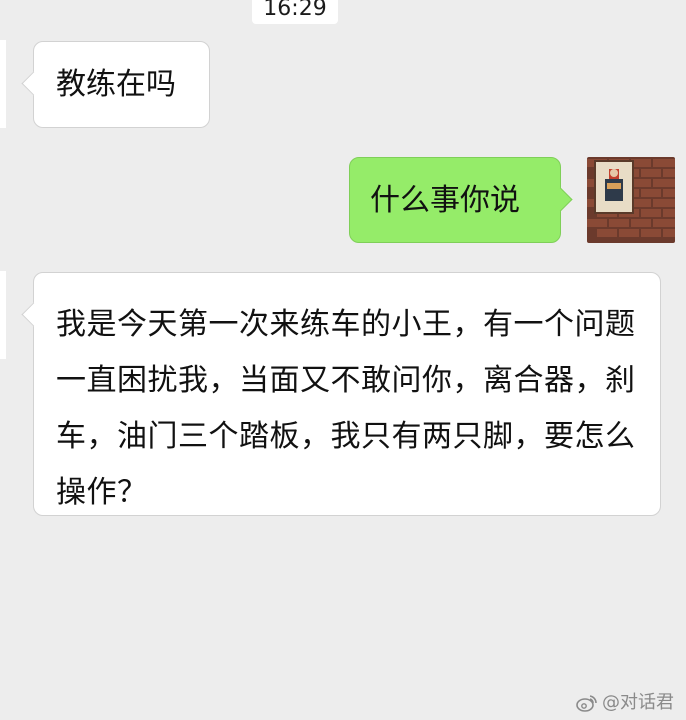 The image size is (686, 720). I want to click on message-timestamp: 16:29, so click(295, 12).